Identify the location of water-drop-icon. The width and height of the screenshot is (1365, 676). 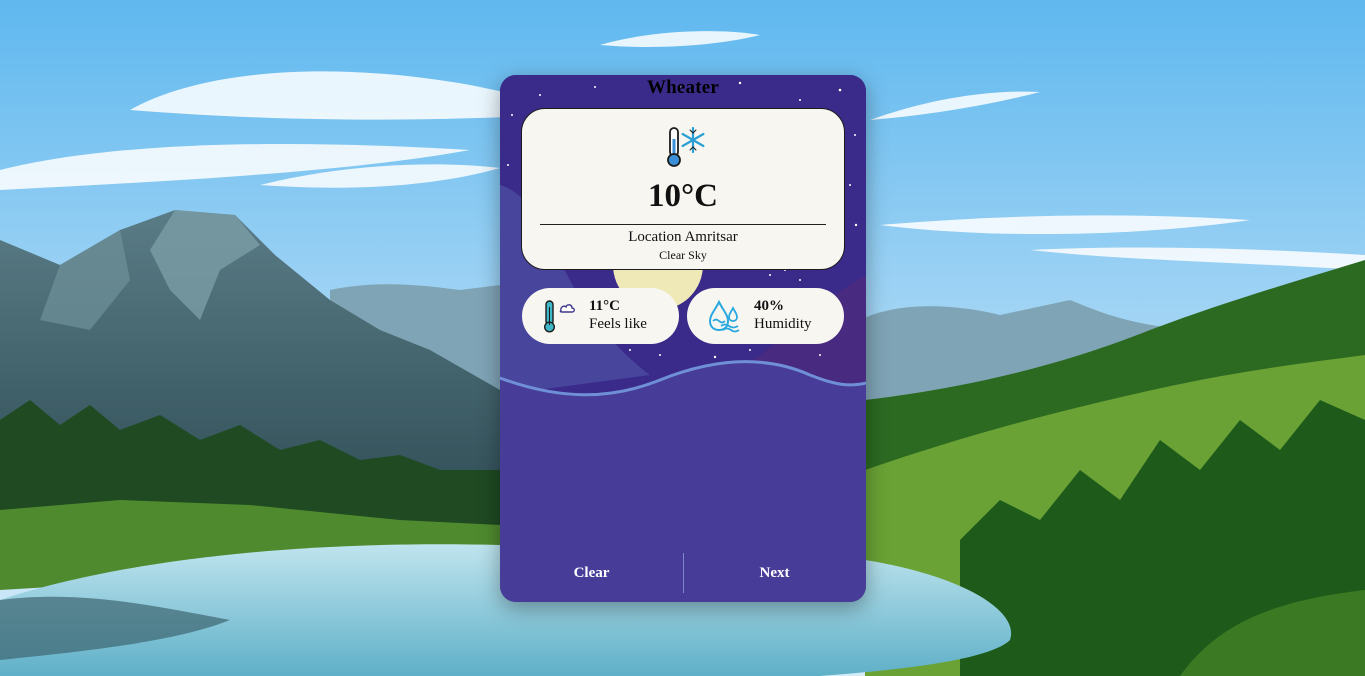
(724, 316).